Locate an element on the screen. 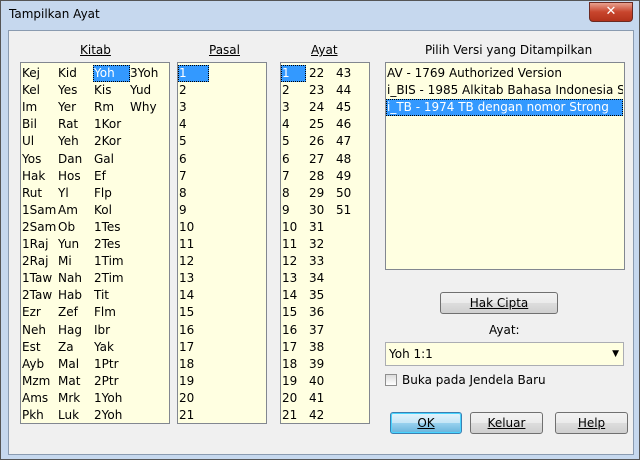 The image size is (640, 460). ayat-item: 24 is located at coordinates (322, 107).